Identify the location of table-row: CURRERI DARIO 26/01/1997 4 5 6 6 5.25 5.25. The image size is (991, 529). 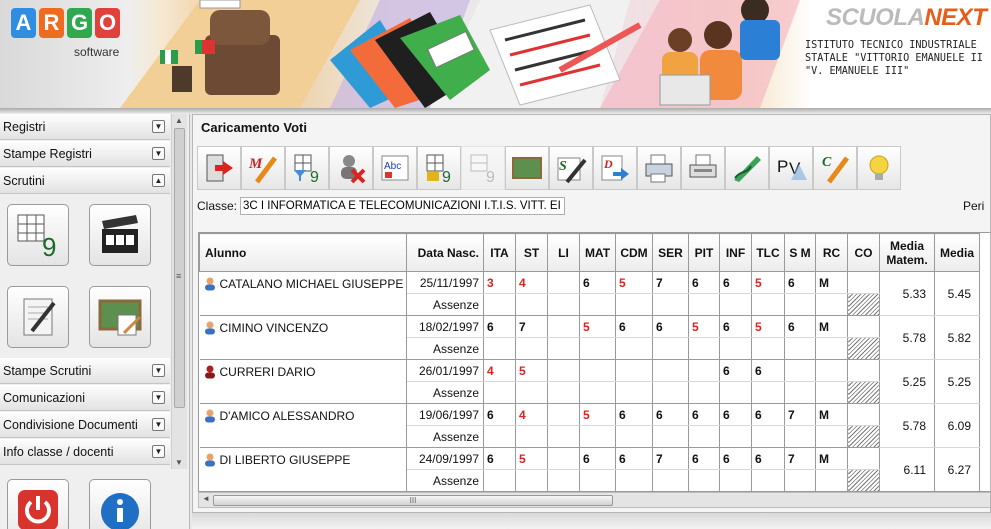
(589, 381).